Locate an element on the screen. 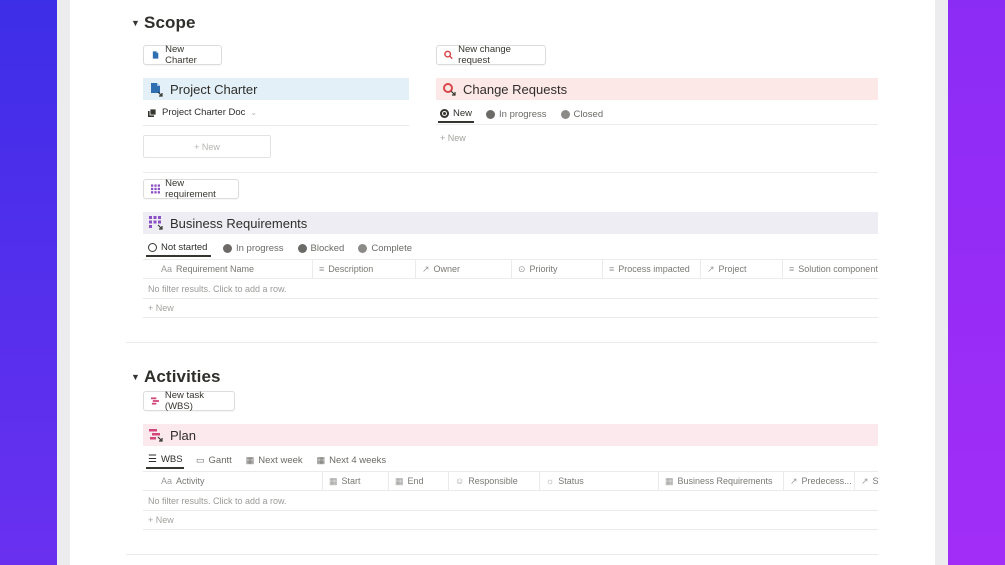 The height and width of the screenshot is (565, 1005). change-requests-tabs: New In progress Closed is located at coordinates (521, 114).